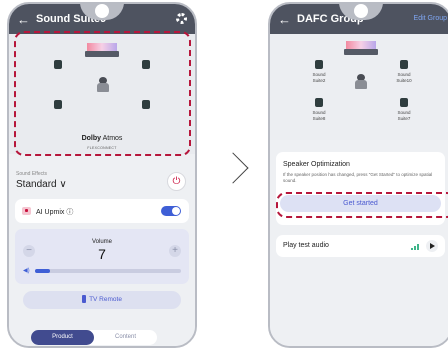  I want to click on chevron-right-icon, so click(233, 168).